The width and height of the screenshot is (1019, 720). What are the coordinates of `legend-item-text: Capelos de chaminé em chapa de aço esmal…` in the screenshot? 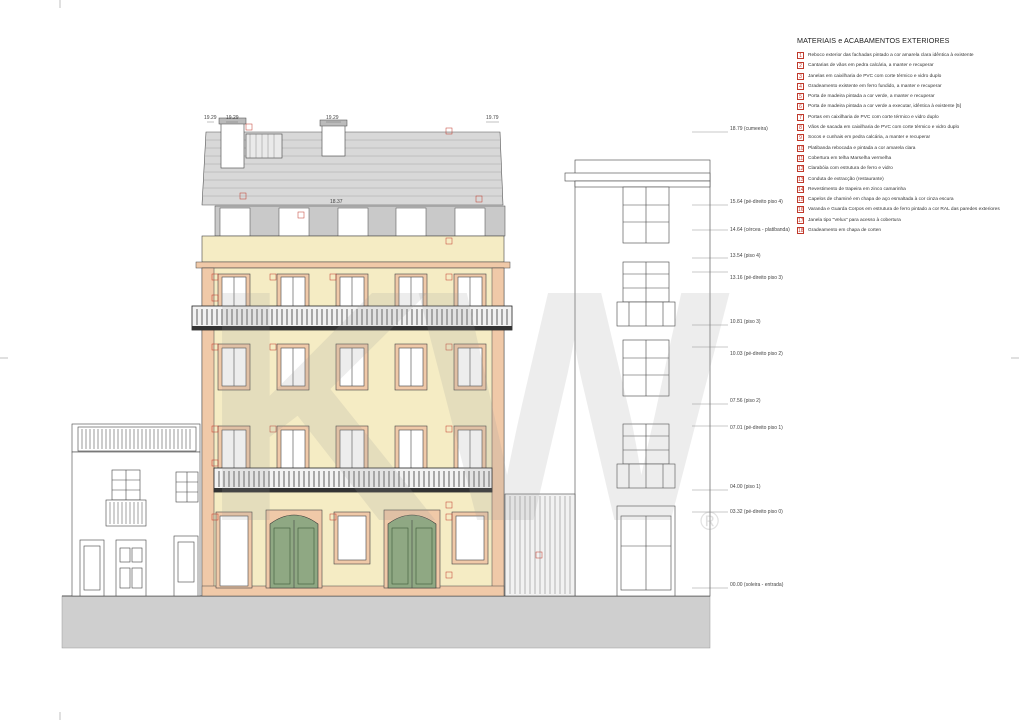 It's located at (881, 200).